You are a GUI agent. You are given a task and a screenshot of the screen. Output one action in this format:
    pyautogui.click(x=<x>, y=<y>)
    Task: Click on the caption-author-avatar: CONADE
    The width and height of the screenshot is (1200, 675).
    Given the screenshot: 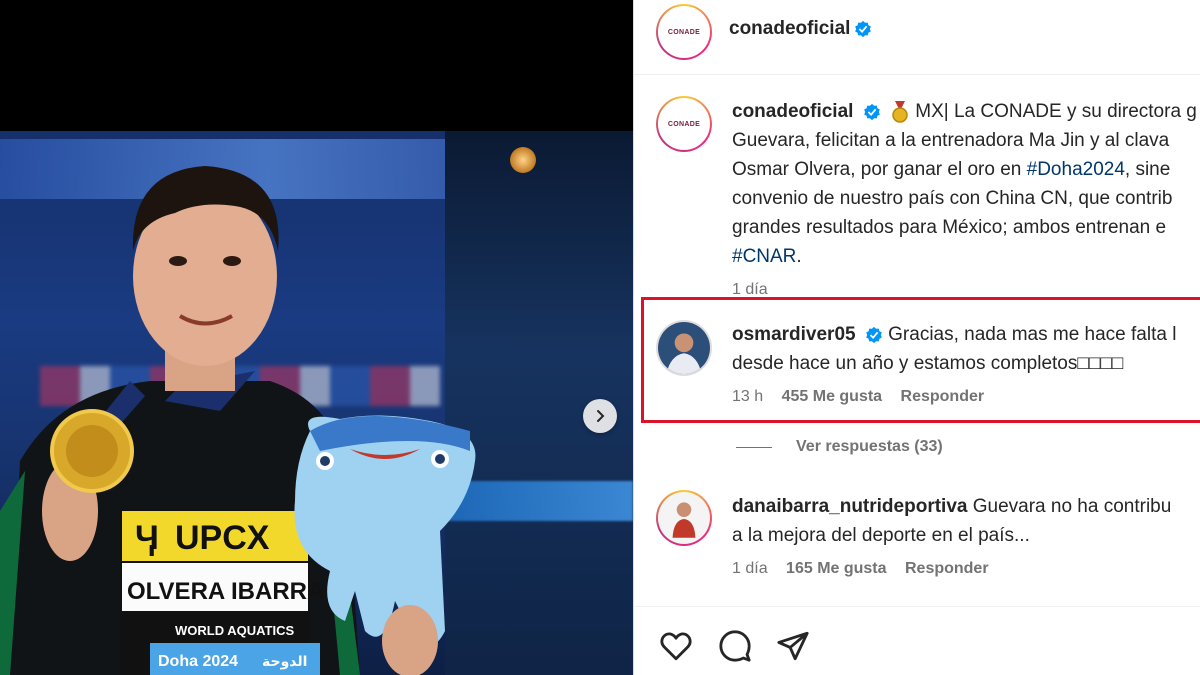 What is the action you would take?
    pyautogui.click(x=684, y=124)
    